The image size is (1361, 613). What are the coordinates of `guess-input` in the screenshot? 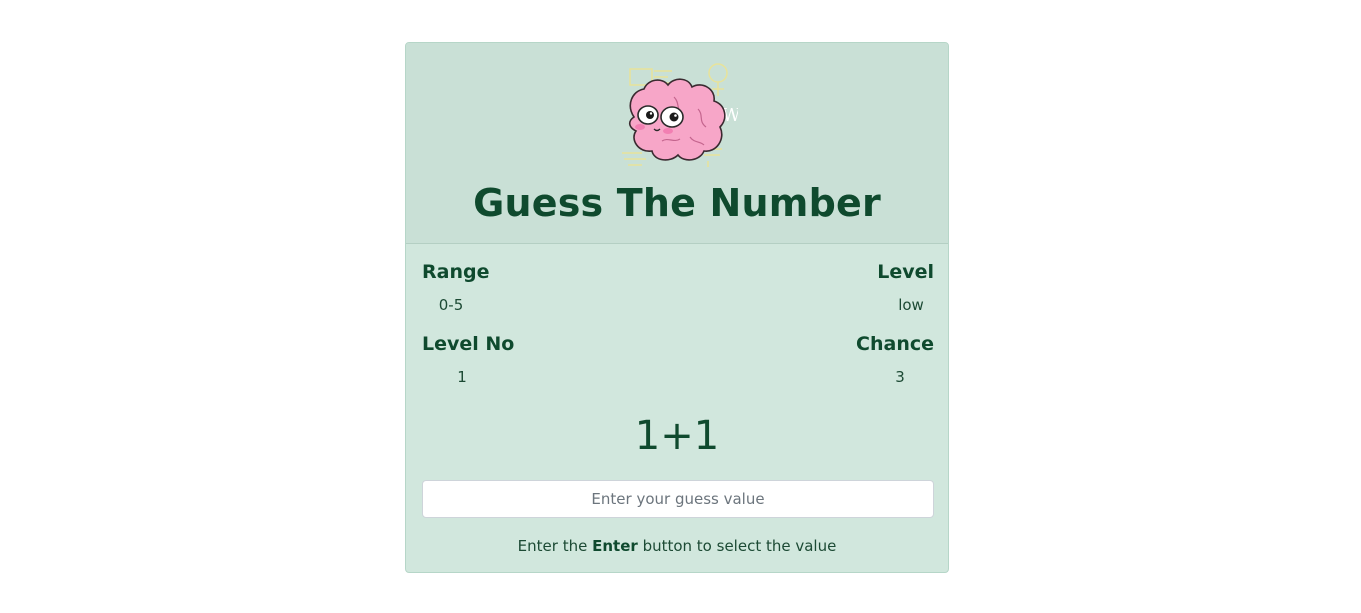 It's located at (678, 499).